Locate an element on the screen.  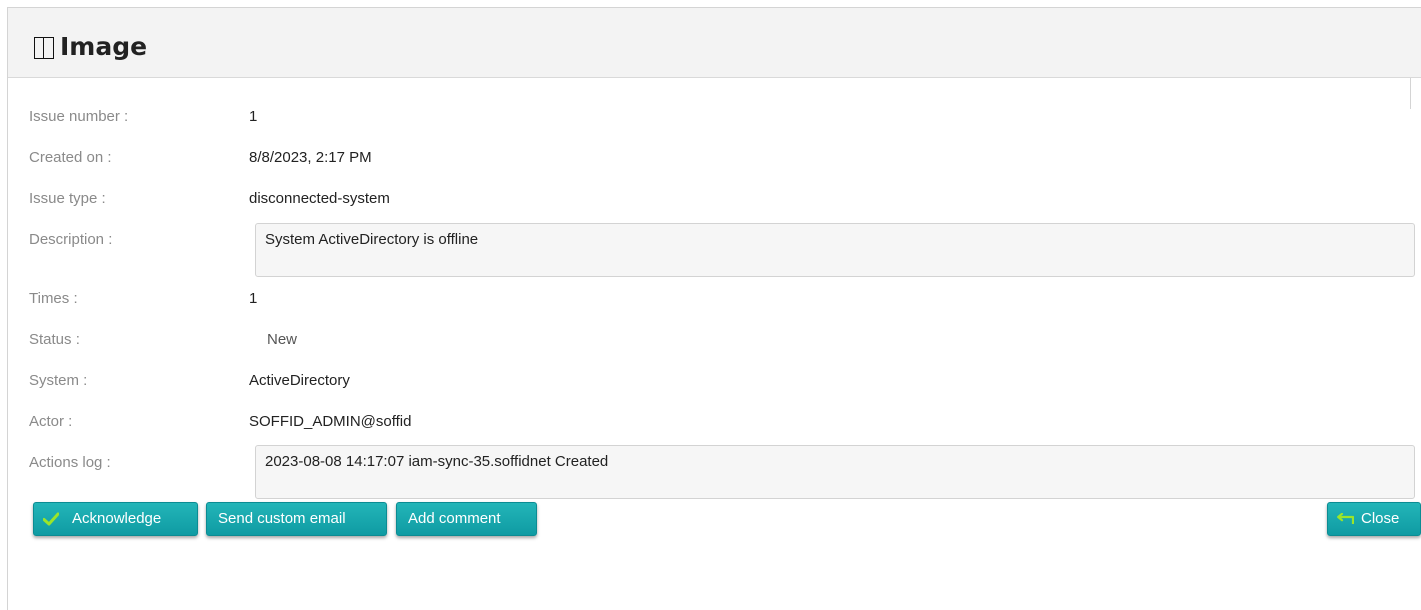
close-button: Close is located at coordinates (1374, 519).